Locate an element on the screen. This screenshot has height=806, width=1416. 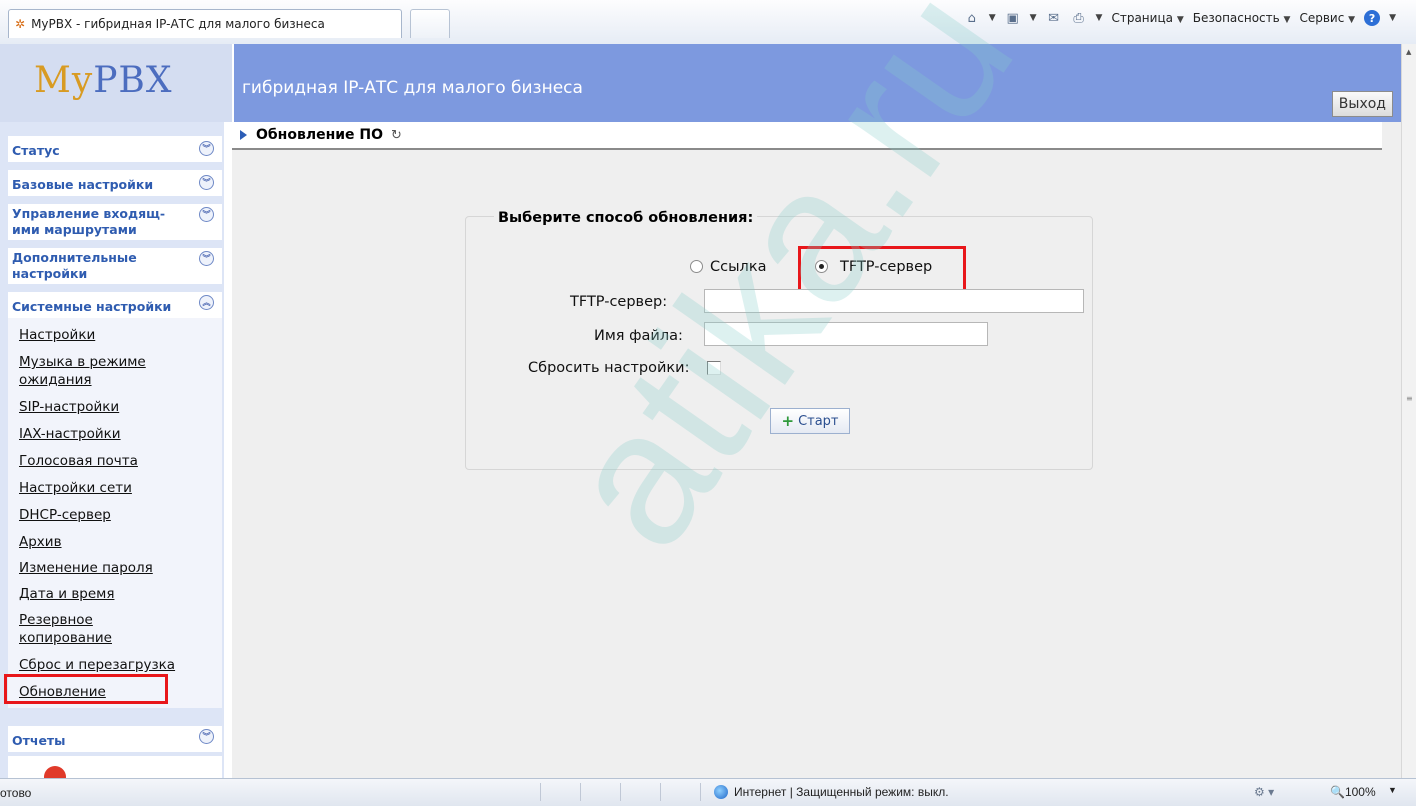
new-tab-button is located at coordinates (430, 23).